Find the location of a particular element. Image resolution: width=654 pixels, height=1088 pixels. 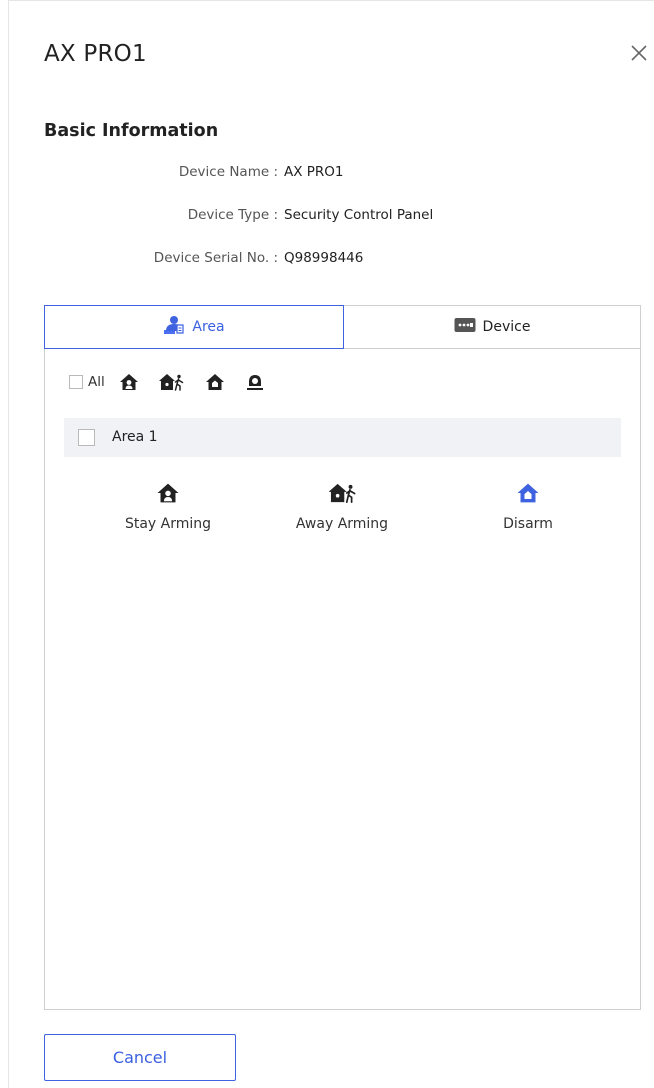

tab-device-label: Device is located at coordinates (506, 327).